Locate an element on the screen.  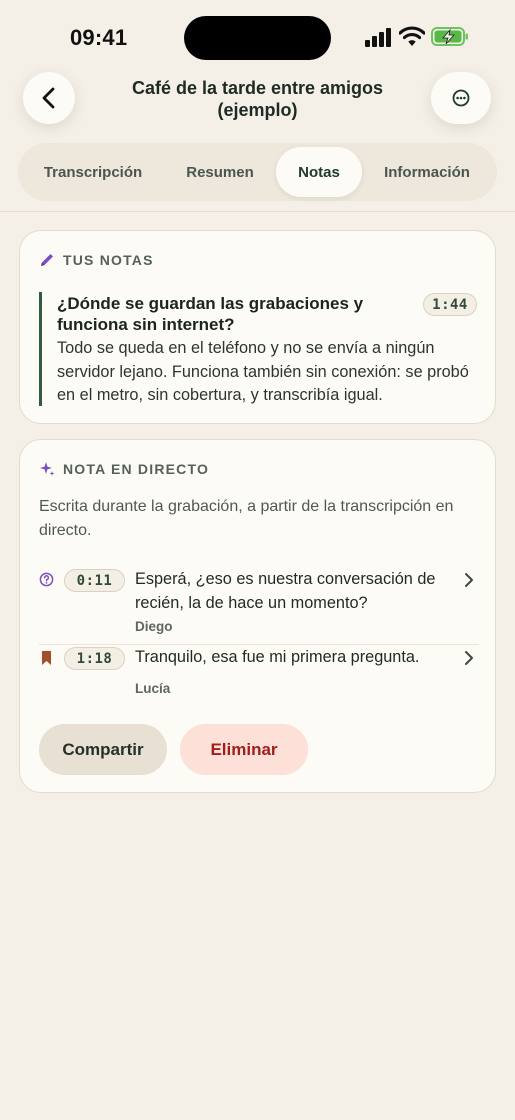
bookmark-icon is located at coordinates (46, 658).